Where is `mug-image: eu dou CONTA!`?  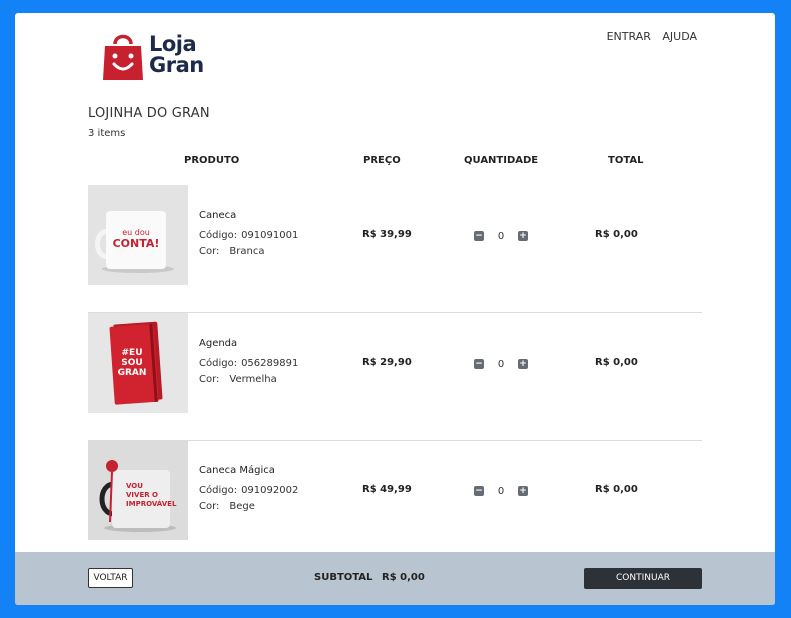
mug-image: eu dou CONTA! is located at coordinates (138, 235).